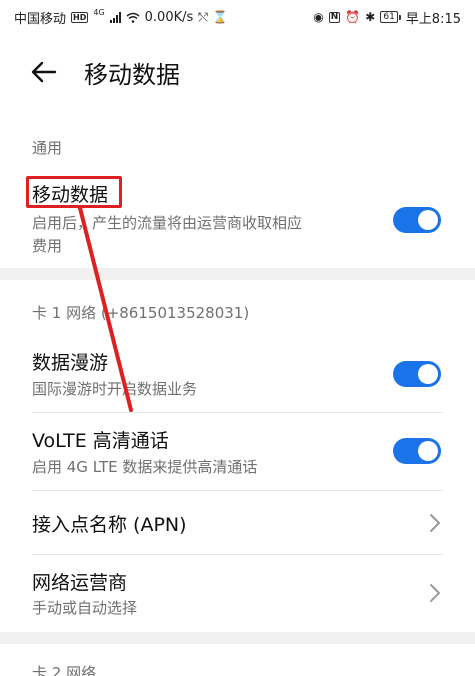 The width and height of the screenshot is (475, 676). What do you see at coordinates (141, 313) in the screenshot?
I see `section-label-sim1: 卡 1 网络 (+8615013528031)` at bounding box center [141, 313].